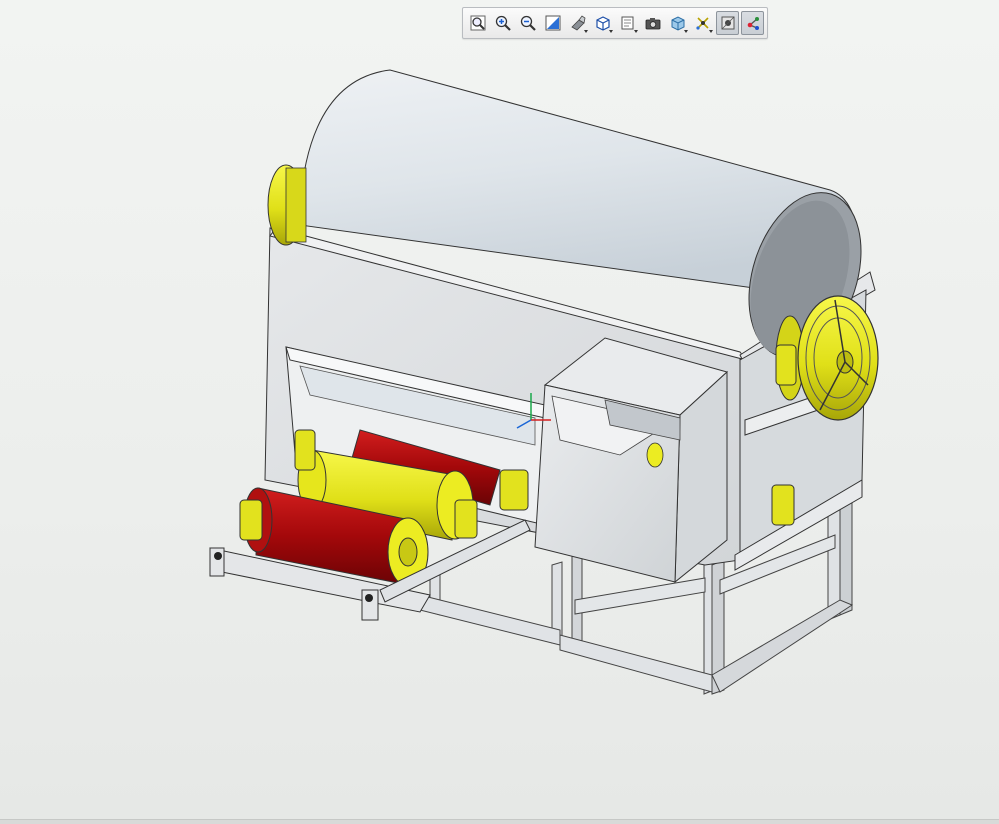  I want to click on feed-hopper, so click(631, 460).